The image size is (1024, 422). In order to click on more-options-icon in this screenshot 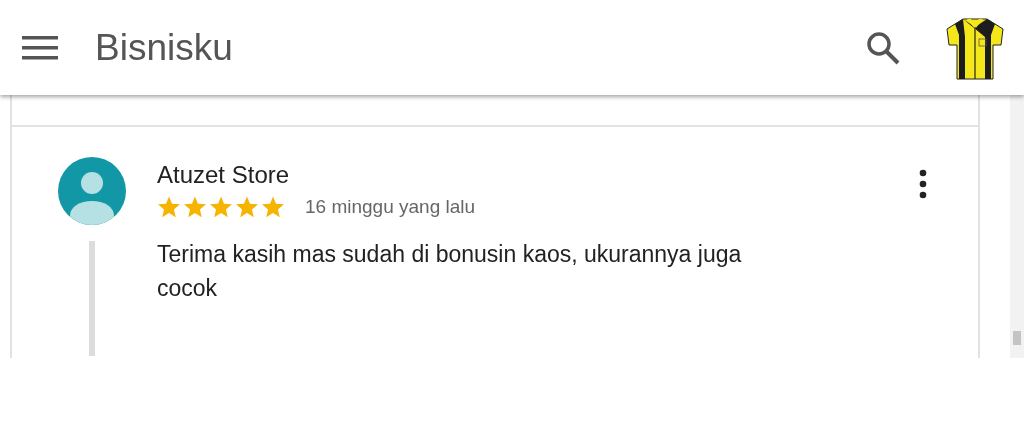, I will do `click(923, 184)`.